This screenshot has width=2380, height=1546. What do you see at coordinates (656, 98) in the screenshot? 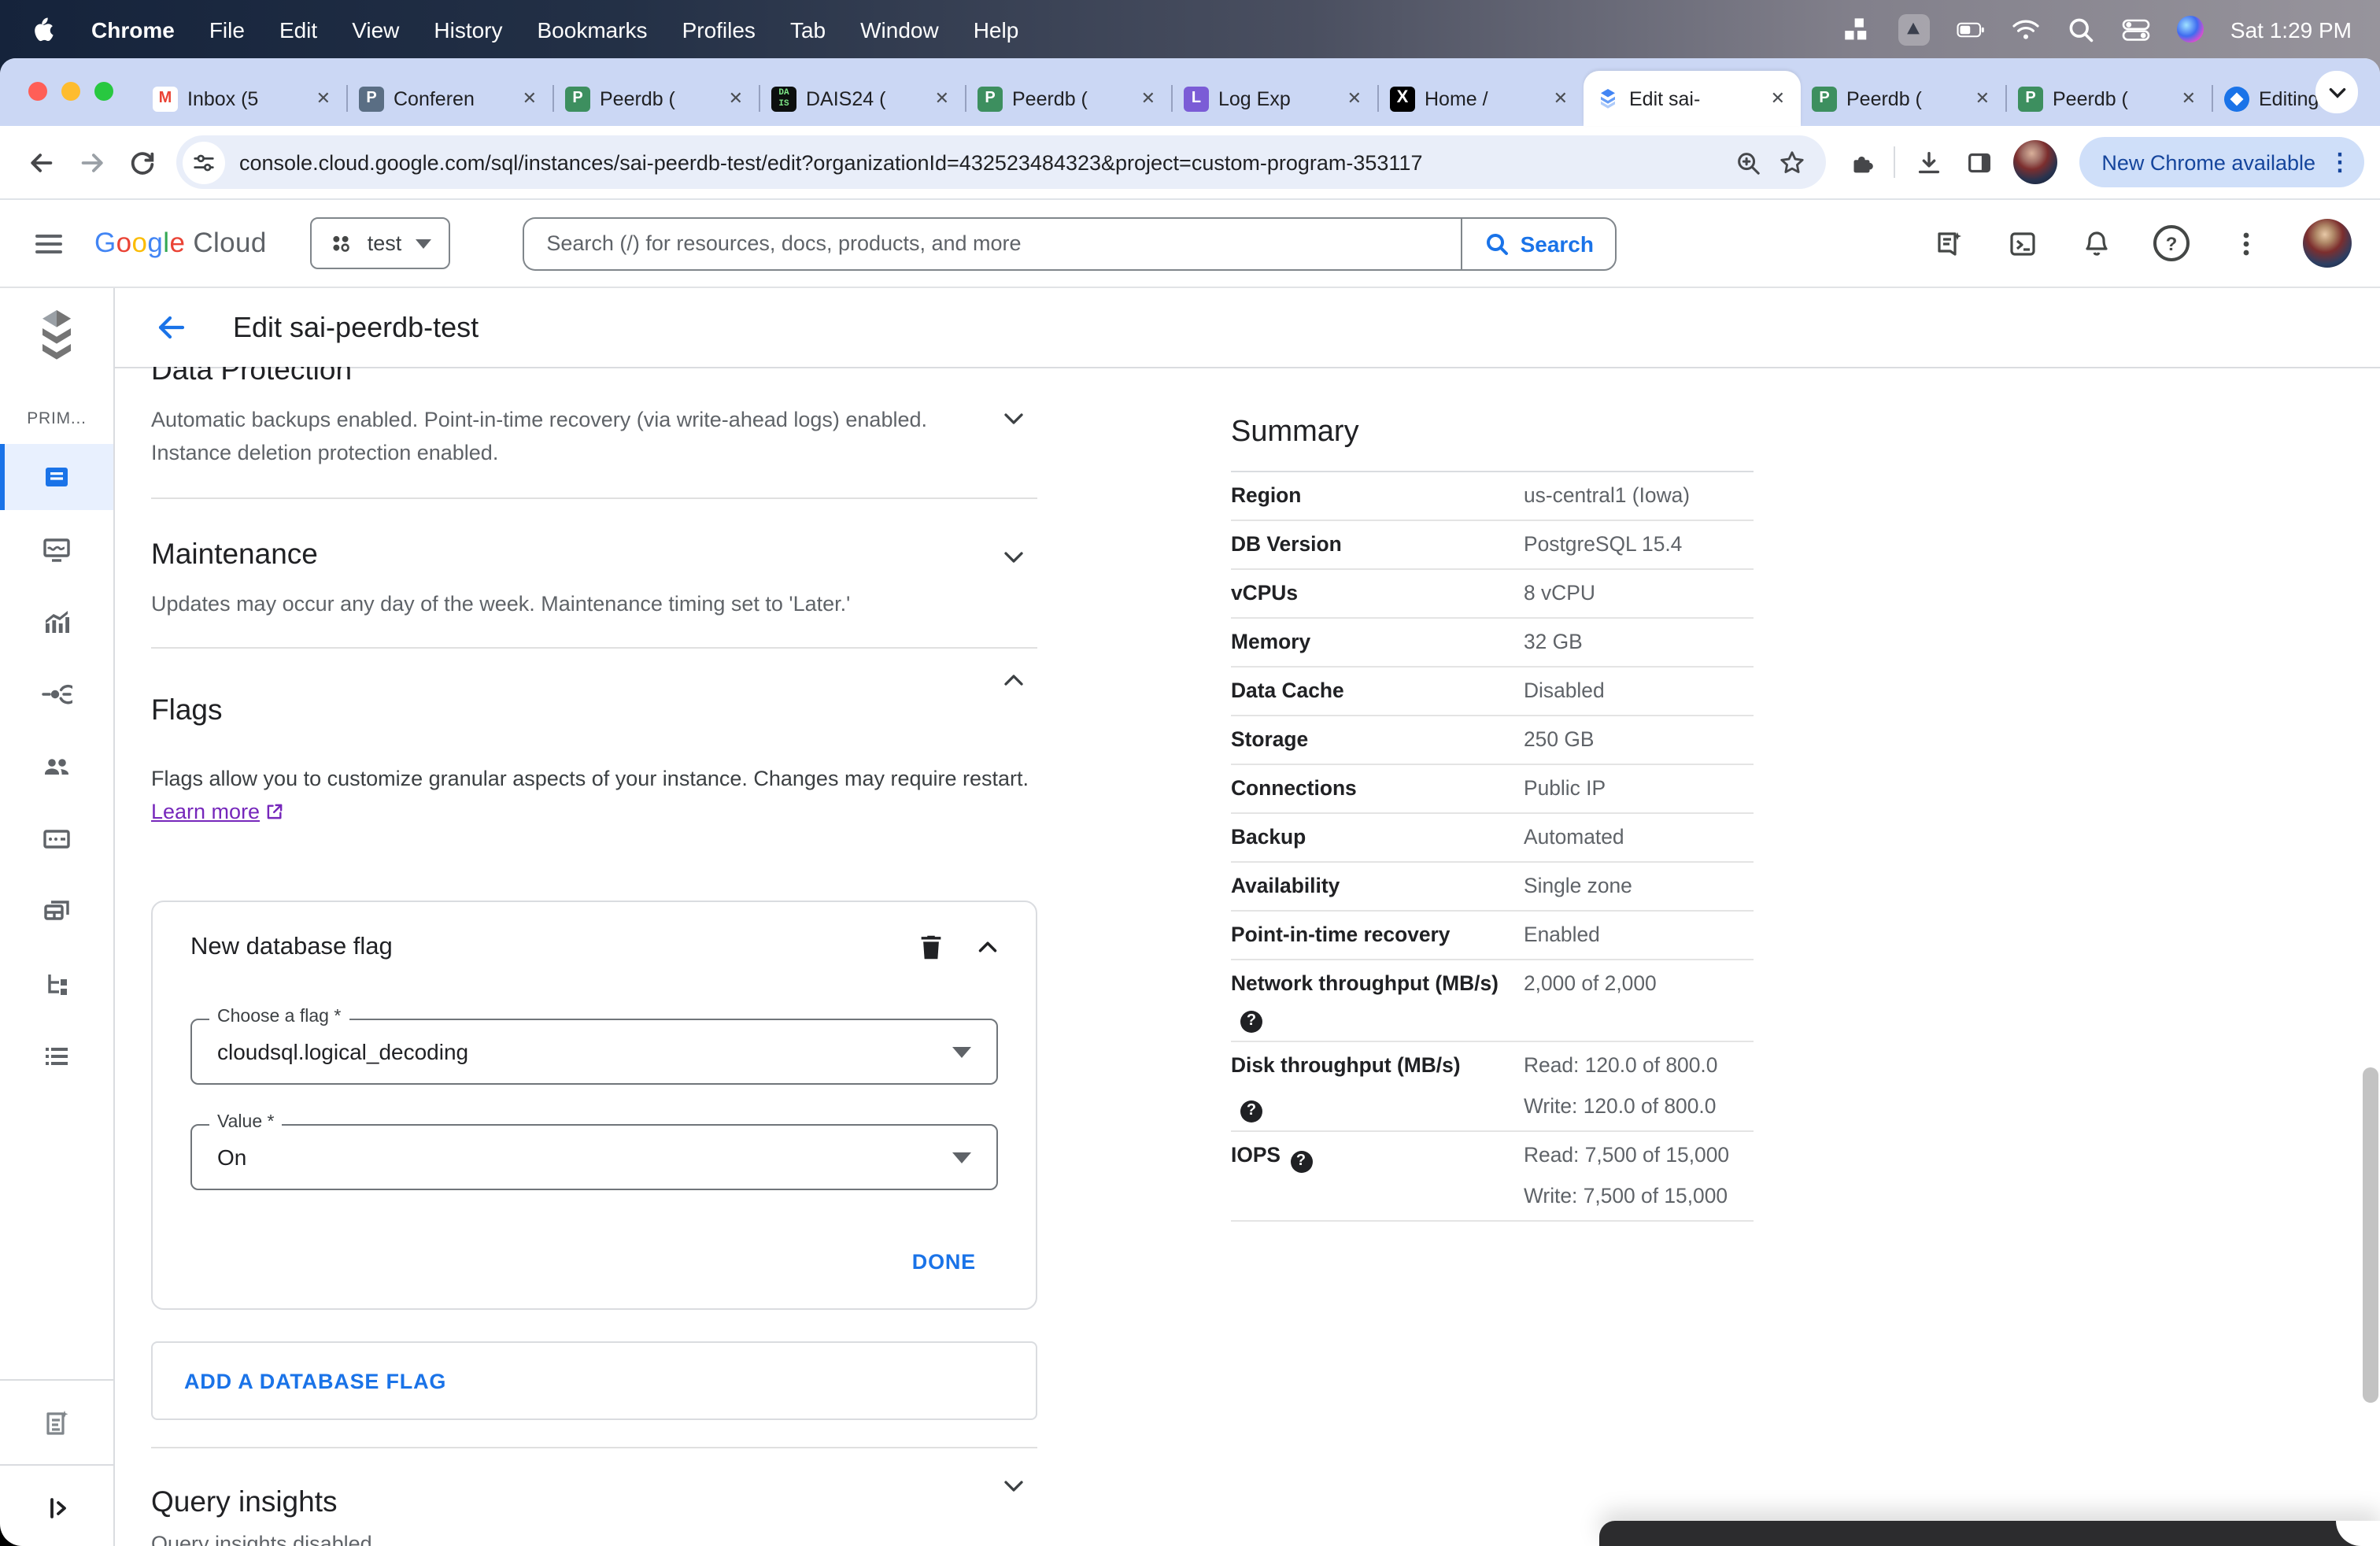
I see `tab-peerdb-1: P Peerdb ( ✕` at bounding box center [656, 98].